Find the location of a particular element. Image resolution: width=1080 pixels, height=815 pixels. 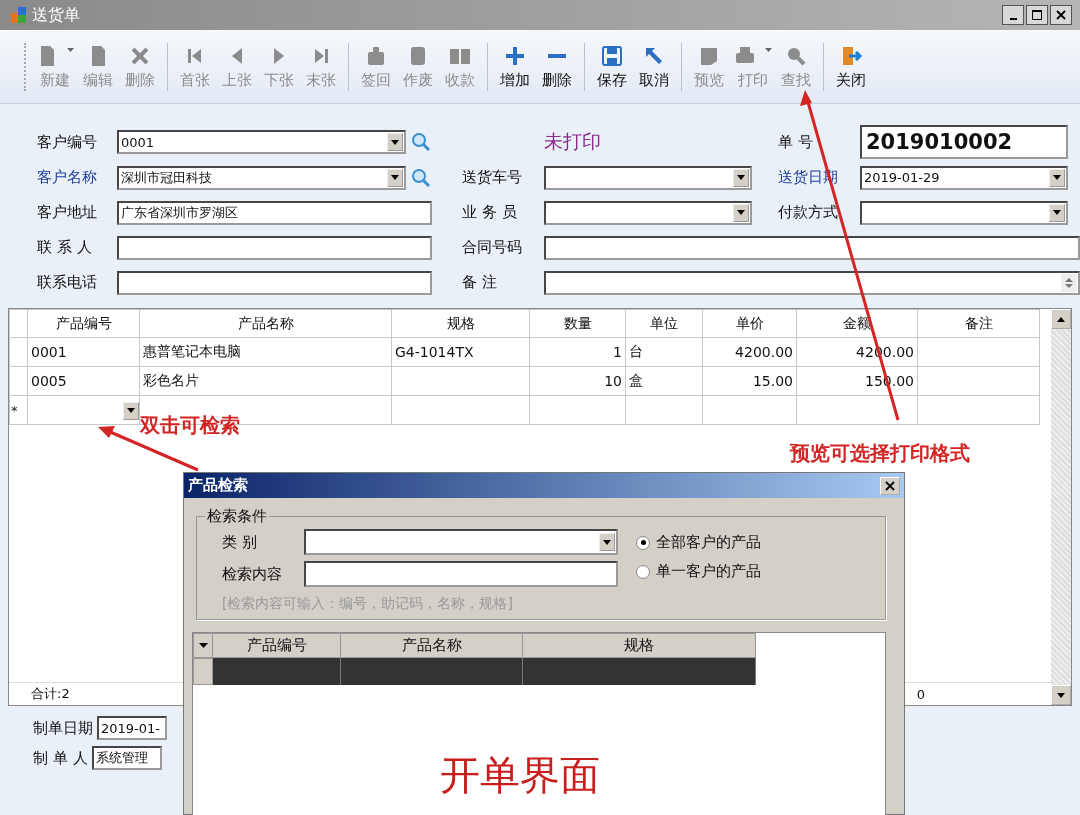

add-button: 增加 is located at coordinates (515, 66).